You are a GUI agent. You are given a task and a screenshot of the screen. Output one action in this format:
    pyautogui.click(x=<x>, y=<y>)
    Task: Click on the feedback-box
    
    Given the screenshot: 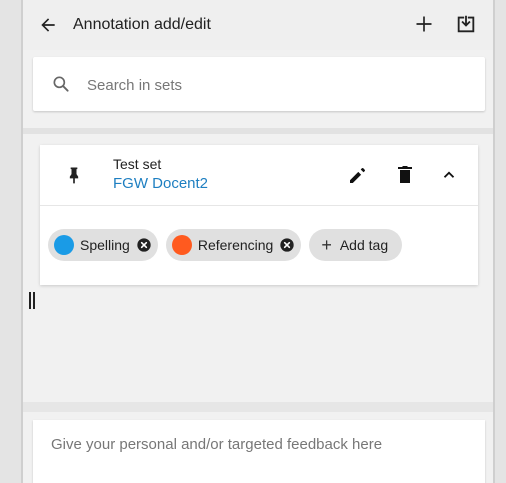 What is the action you would take?
    pyautogui.click(x=259, y=451)
    